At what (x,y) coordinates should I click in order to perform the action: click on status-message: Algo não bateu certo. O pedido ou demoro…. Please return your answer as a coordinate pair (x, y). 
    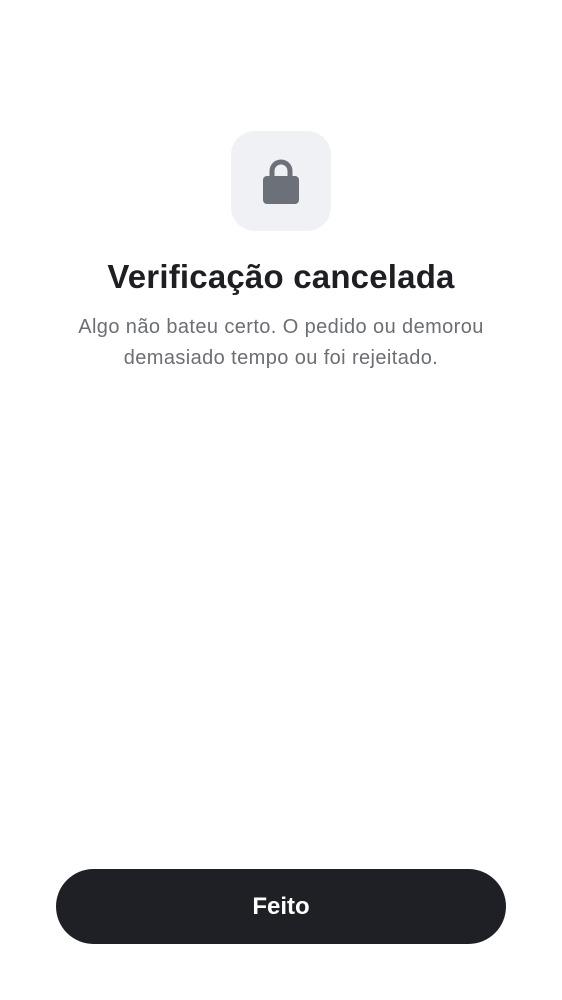
    Looking at the image, I should click on (281, 342).